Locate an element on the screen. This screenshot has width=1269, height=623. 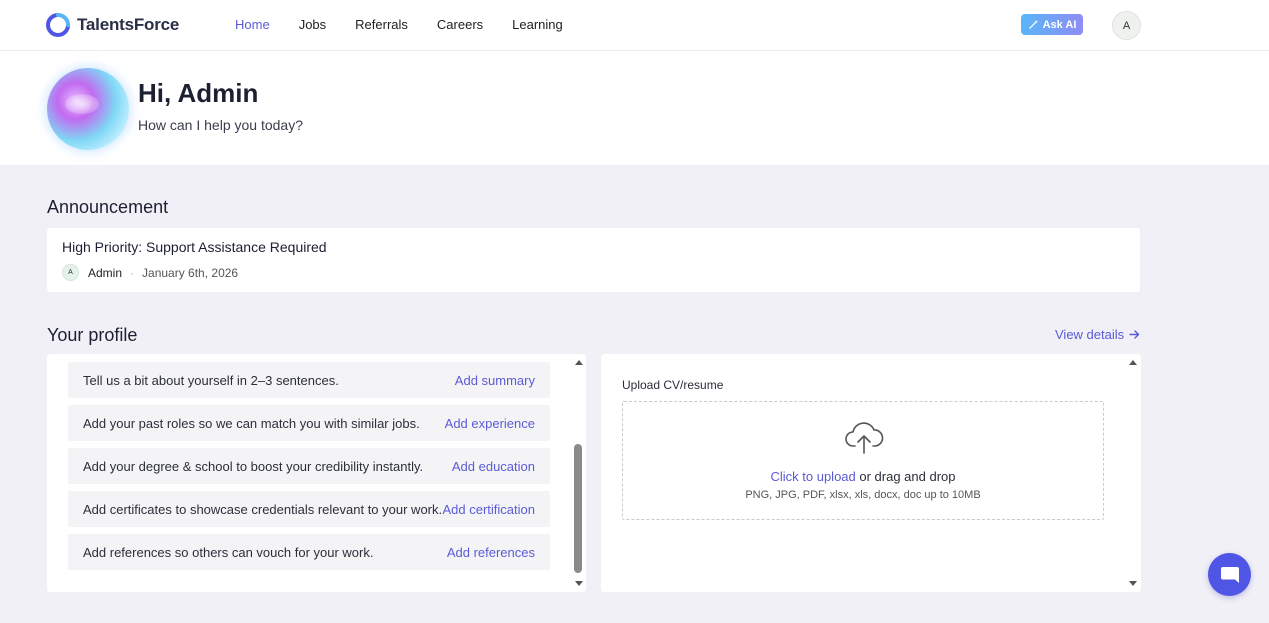
announcement-meta: A Admin · January 6th, 2026 is located at coordinates (150, 272).